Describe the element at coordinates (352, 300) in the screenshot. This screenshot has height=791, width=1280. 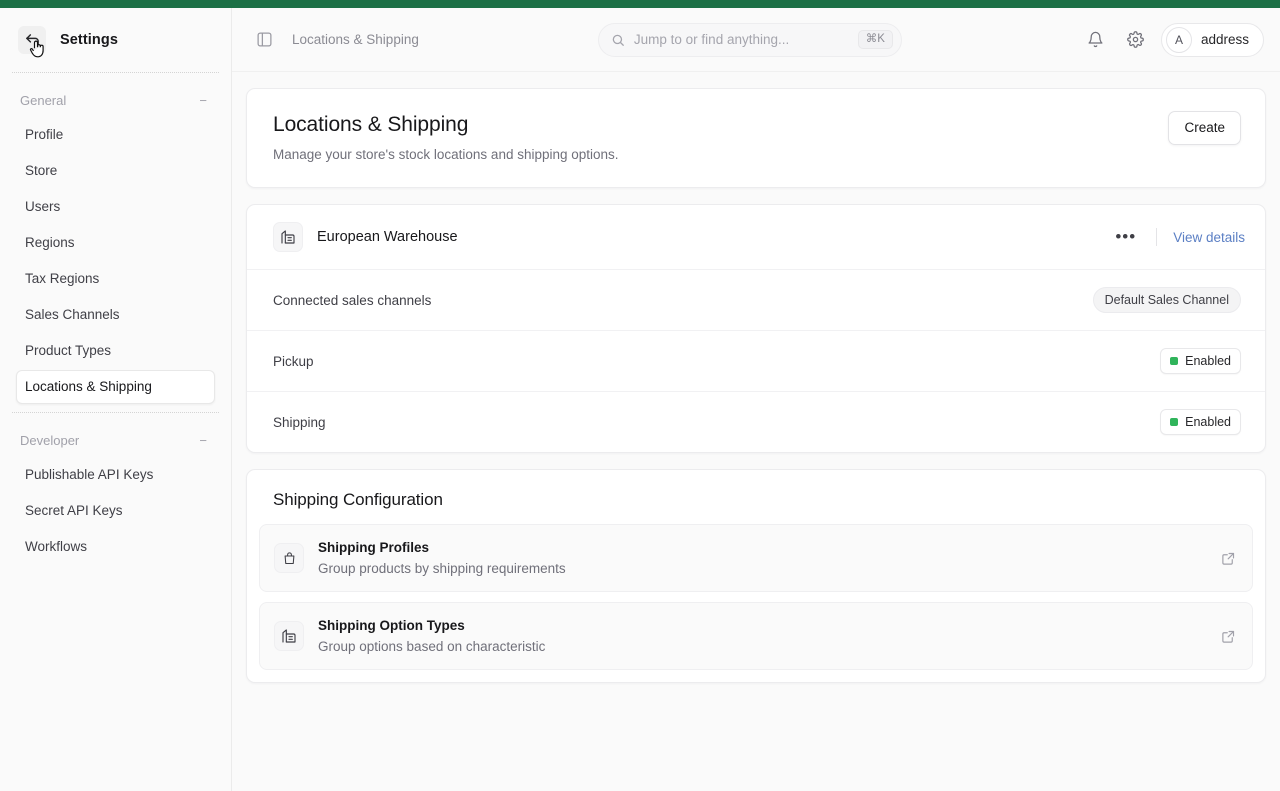
I see `row-label-sales-channels: Connected sales channels` at that location.